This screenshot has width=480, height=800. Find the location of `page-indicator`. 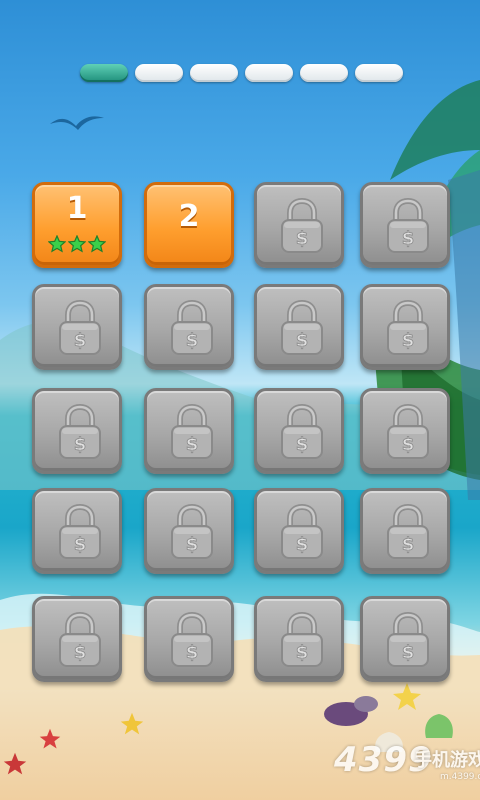

page-indicator is located at coordinates (241, 75).